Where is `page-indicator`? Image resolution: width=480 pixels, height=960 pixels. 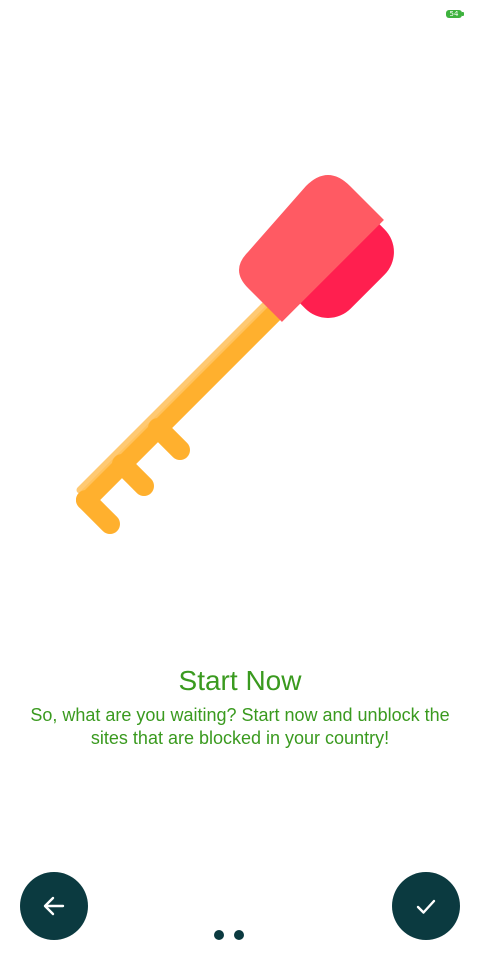 page-indicator is located at coordinates (229, 935).